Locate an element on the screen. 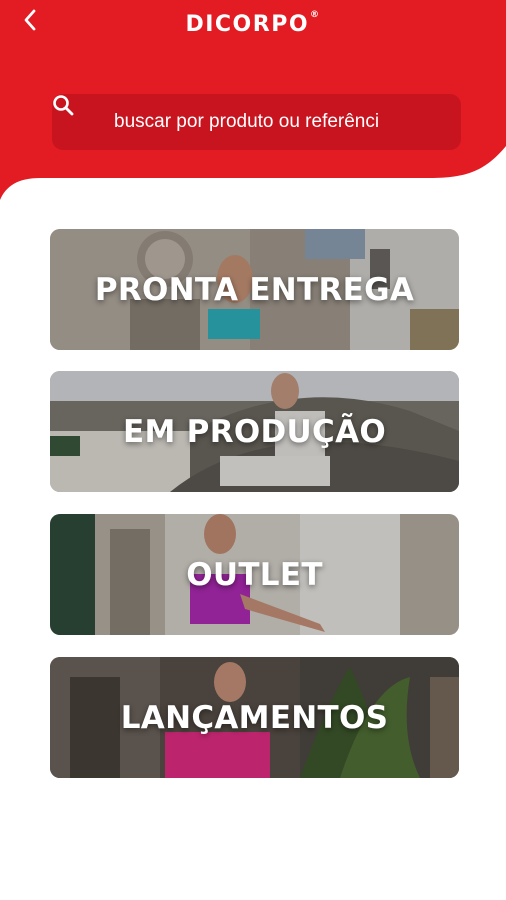 The width and height of the screenshot is (506, 900). category-label: OUTLET is located at coordinates (254, 574).